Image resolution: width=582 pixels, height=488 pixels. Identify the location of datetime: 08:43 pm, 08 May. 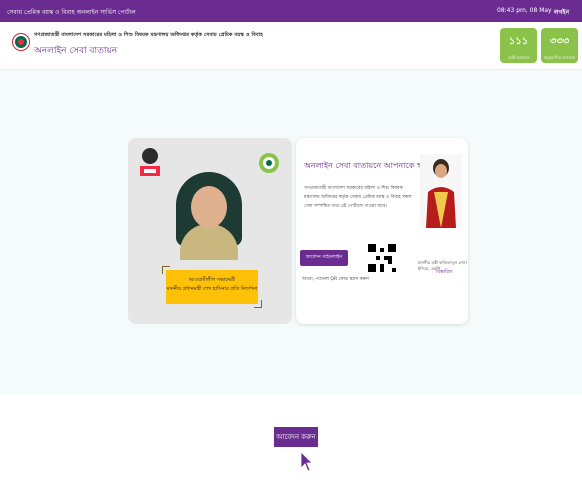
(524, 10).